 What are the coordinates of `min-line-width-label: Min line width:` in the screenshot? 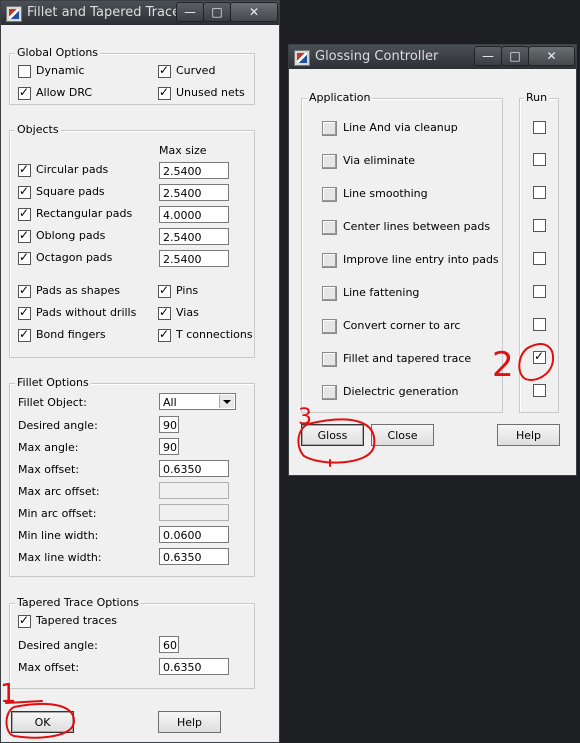 It's located at (58, 535).